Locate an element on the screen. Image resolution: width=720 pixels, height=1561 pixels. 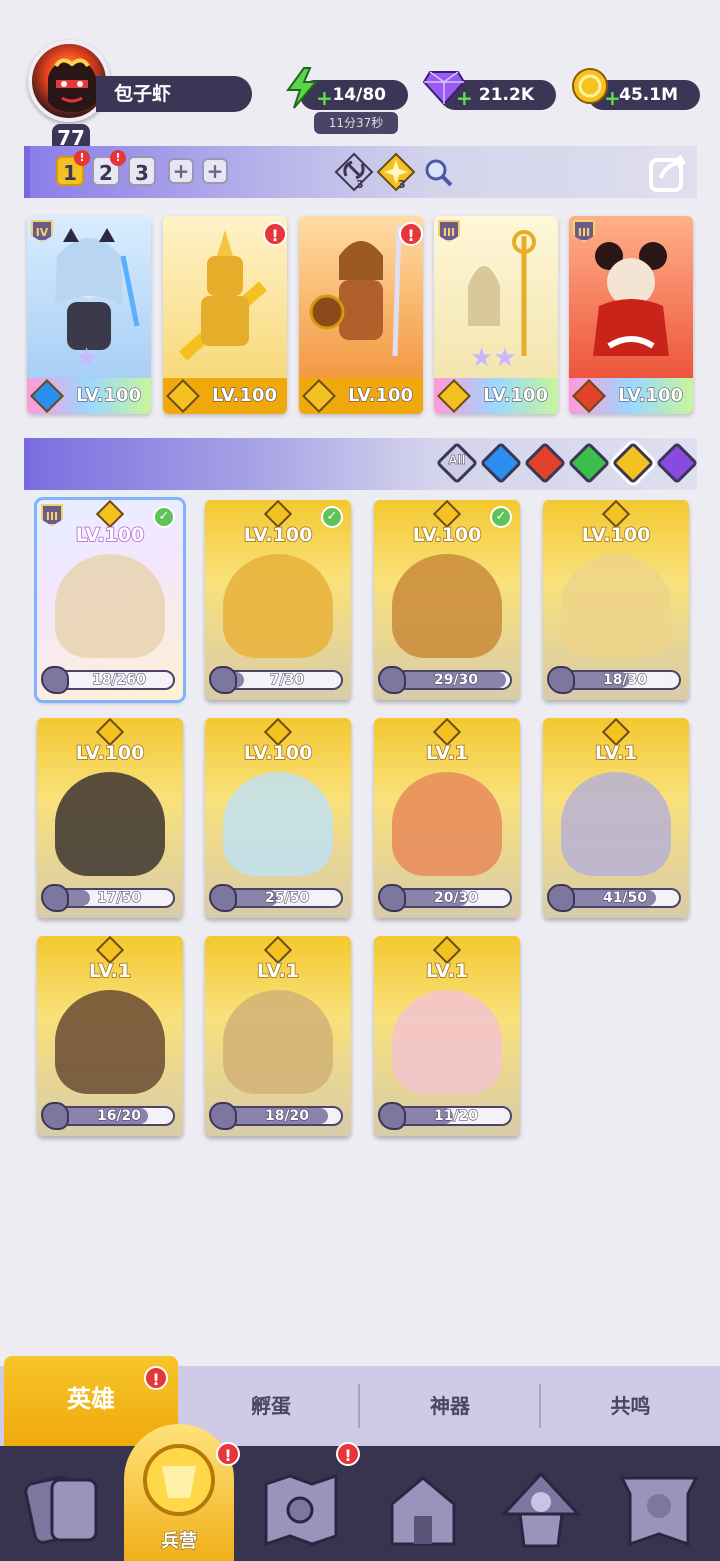
nav-barracks-label: 兵营 is located at coordinates (179, 1542).